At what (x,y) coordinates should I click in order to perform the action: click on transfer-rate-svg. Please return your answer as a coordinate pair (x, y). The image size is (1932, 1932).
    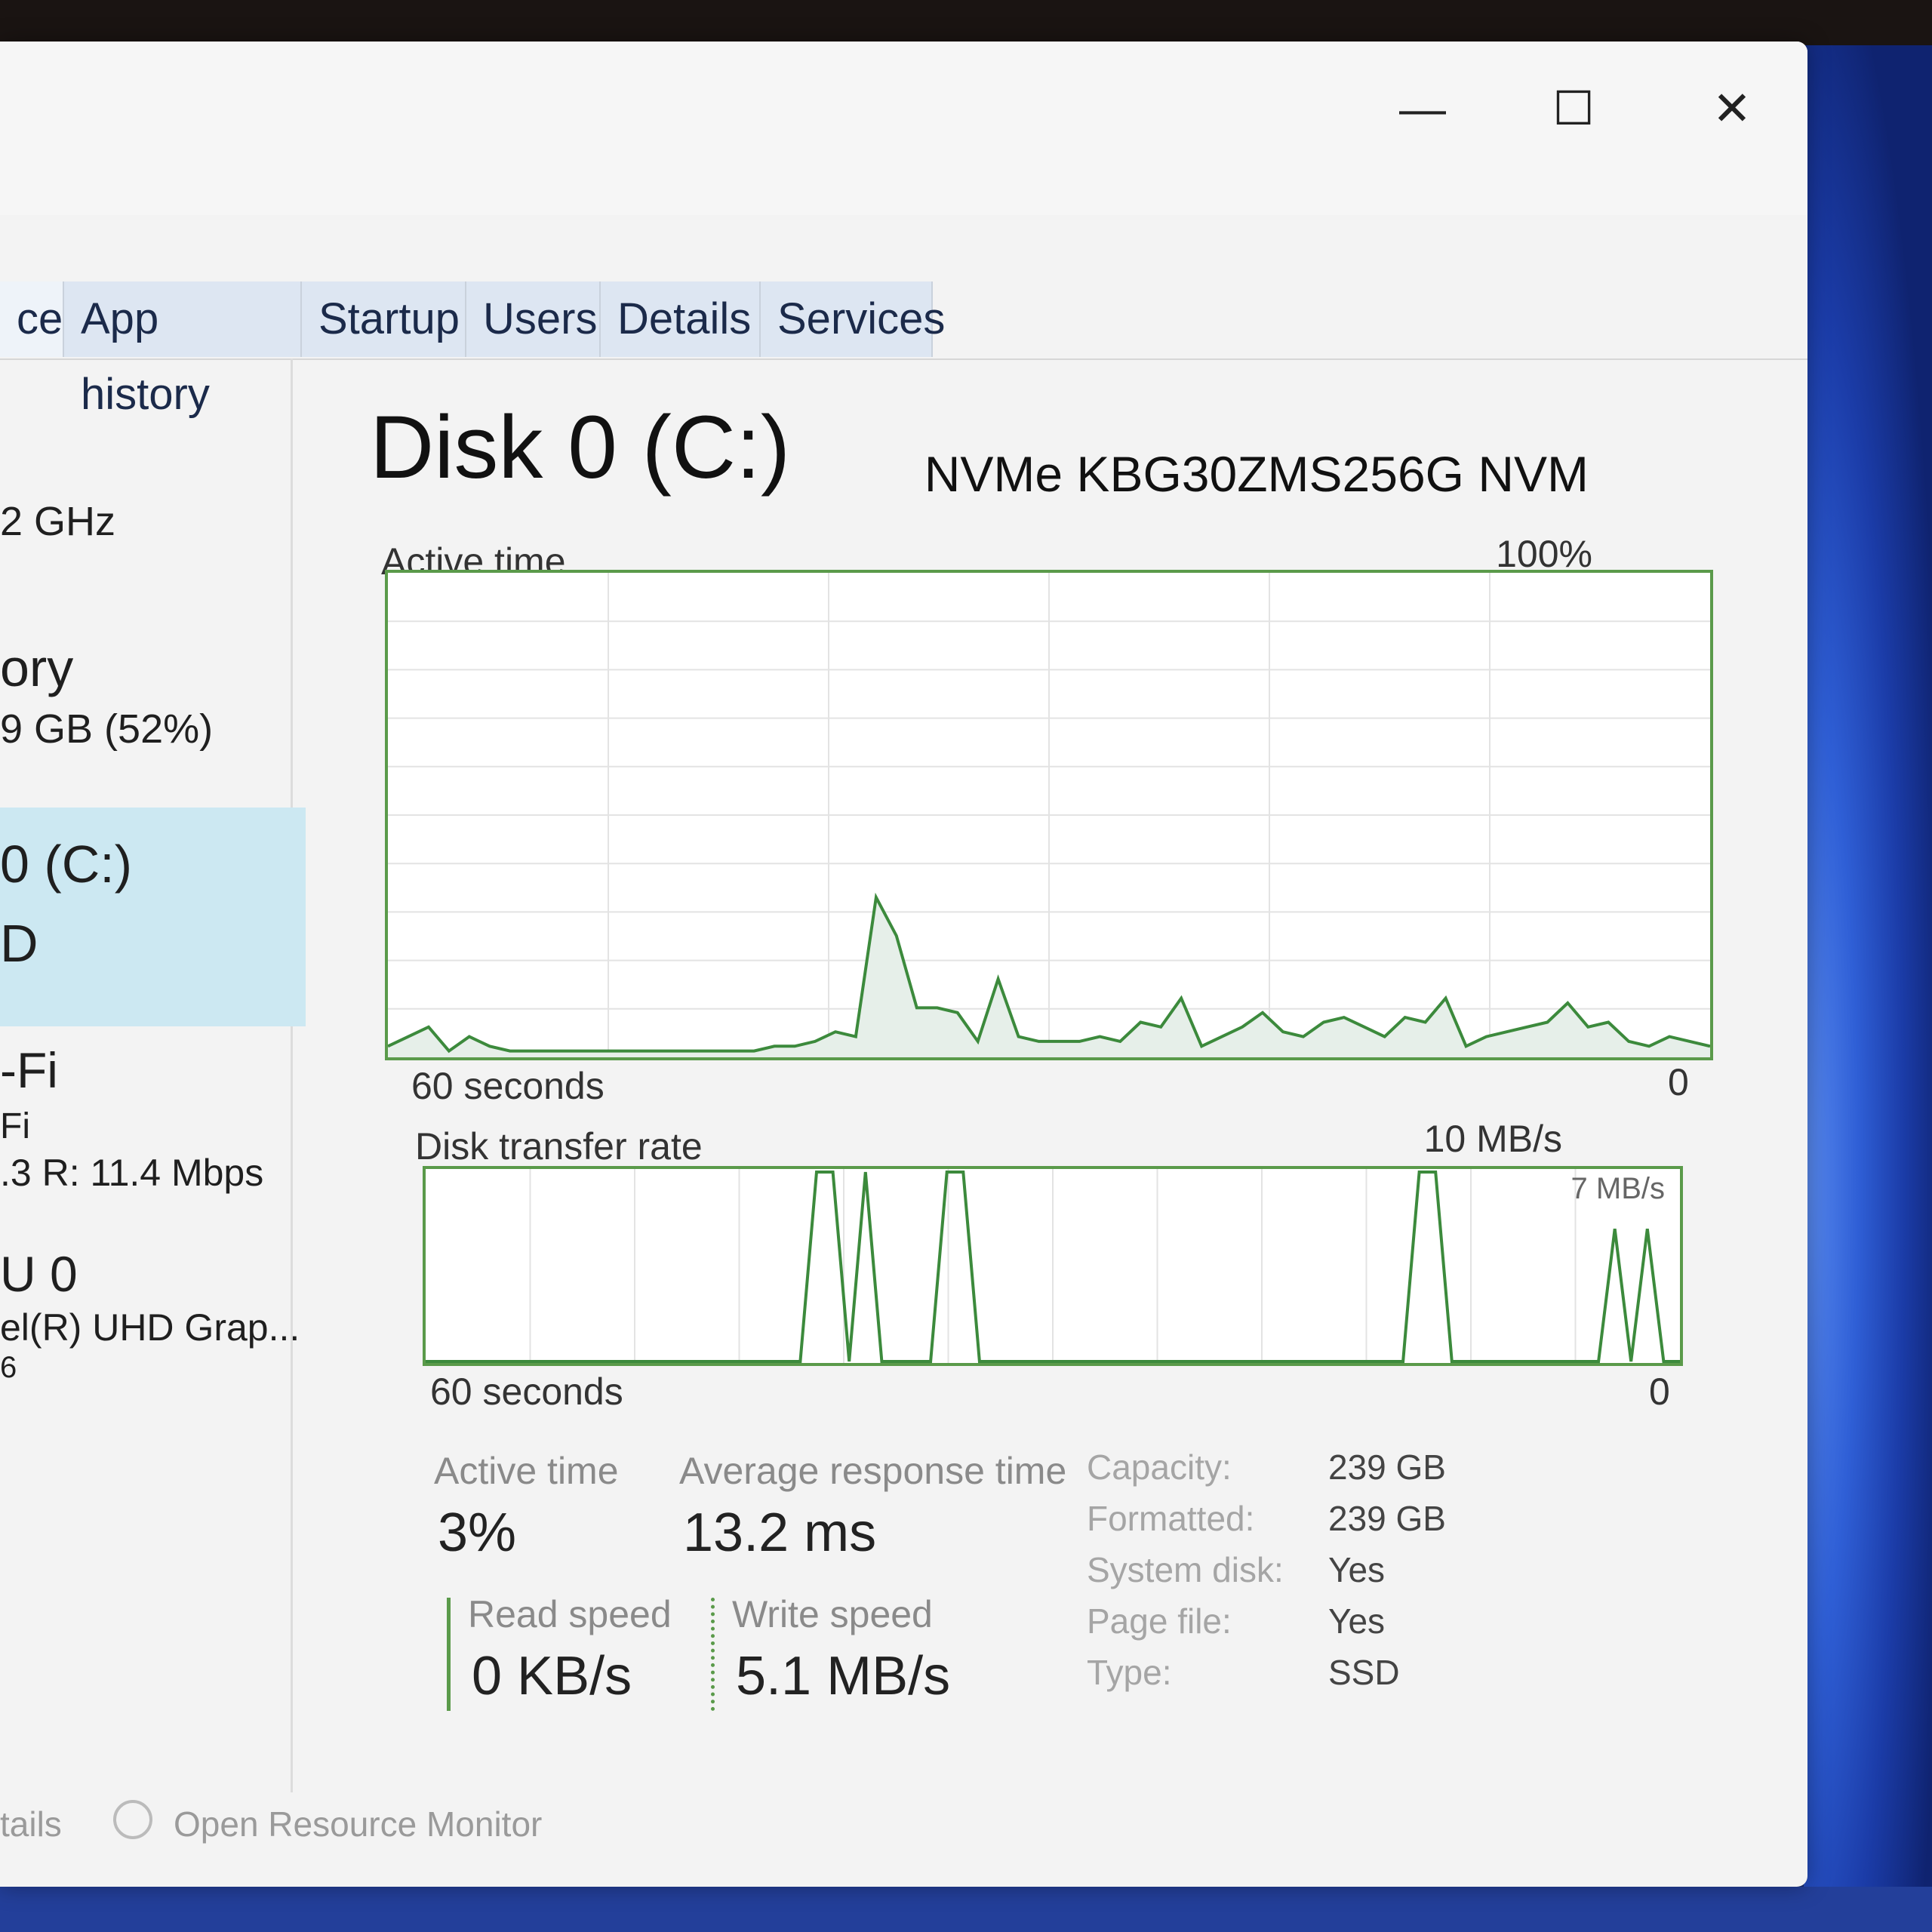
    Looking at the image, I should click on (1053, 1266).